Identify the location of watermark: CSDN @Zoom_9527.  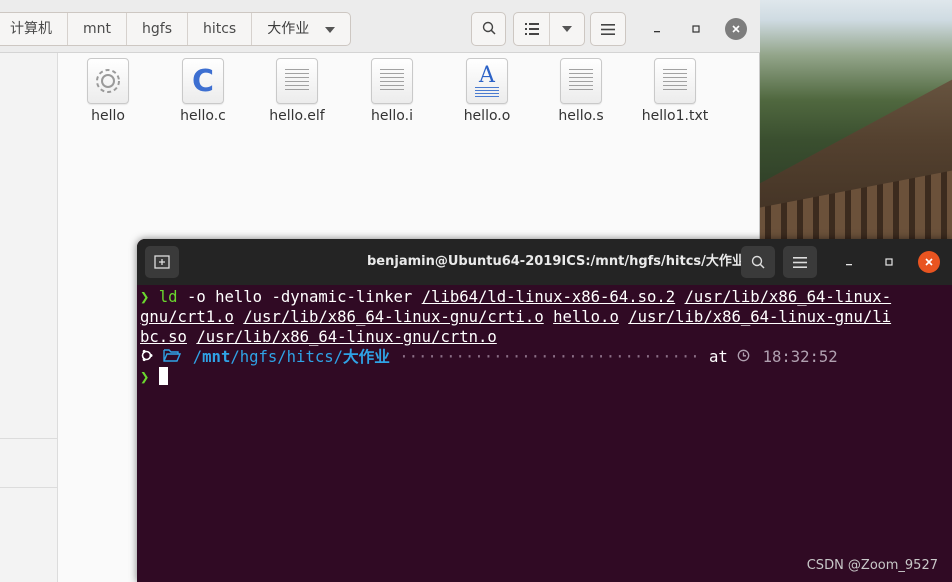
(872, 565).